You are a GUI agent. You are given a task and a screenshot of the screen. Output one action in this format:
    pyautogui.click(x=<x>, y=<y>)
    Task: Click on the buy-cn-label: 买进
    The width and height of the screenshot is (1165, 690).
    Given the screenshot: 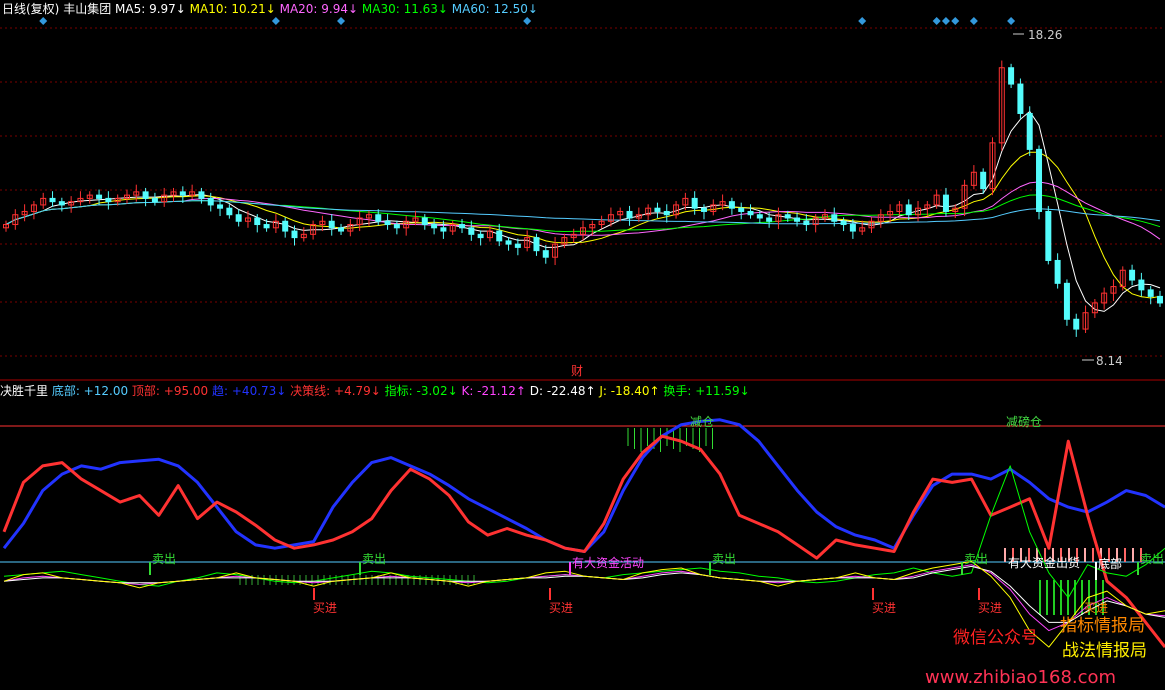 What is the action you would take?
    pyautogui.click(x=1096, y=608)
    